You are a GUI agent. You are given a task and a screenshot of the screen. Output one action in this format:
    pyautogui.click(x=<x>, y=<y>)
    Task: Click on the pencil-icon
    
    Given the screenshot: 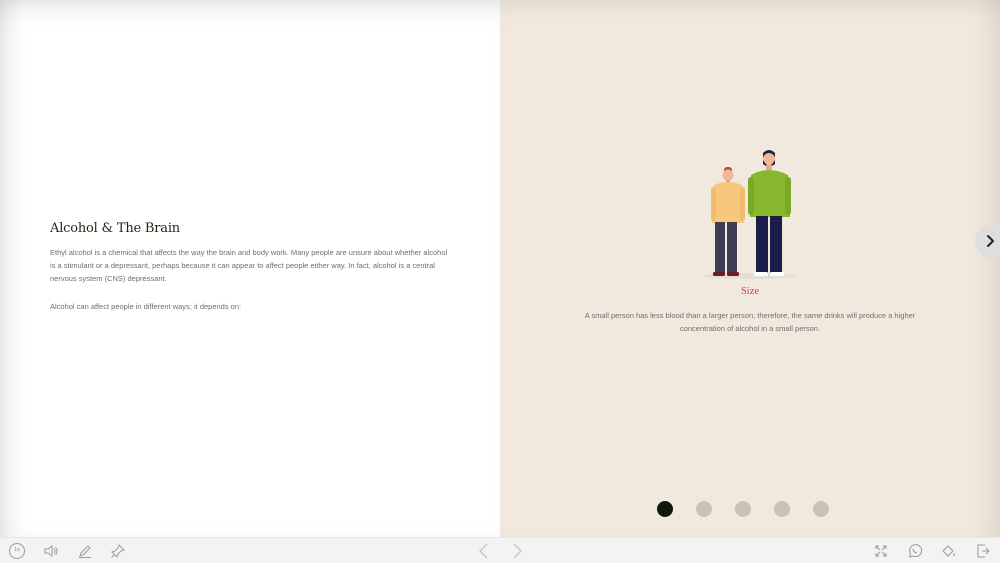 What is the action you would take?
    pyautogui.click(x=85, y=551)
    